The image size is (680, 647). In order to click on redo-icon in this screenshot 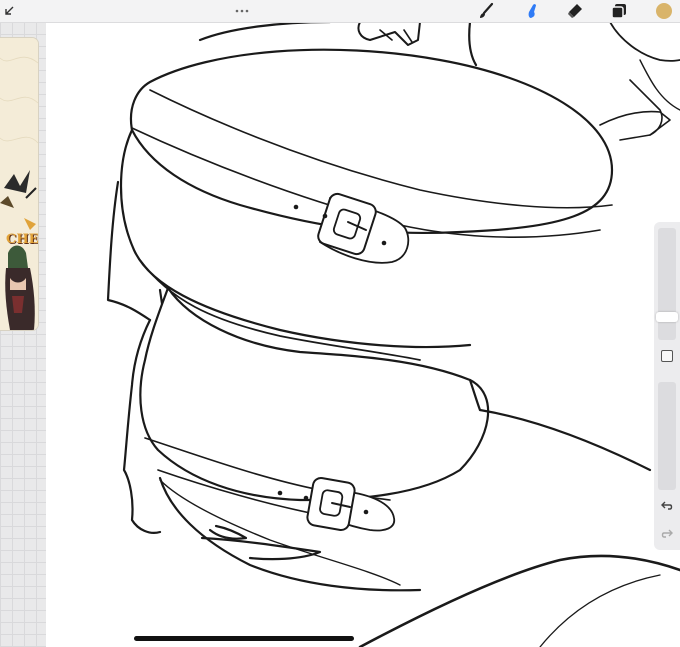, I will do `click(667, 536)`.